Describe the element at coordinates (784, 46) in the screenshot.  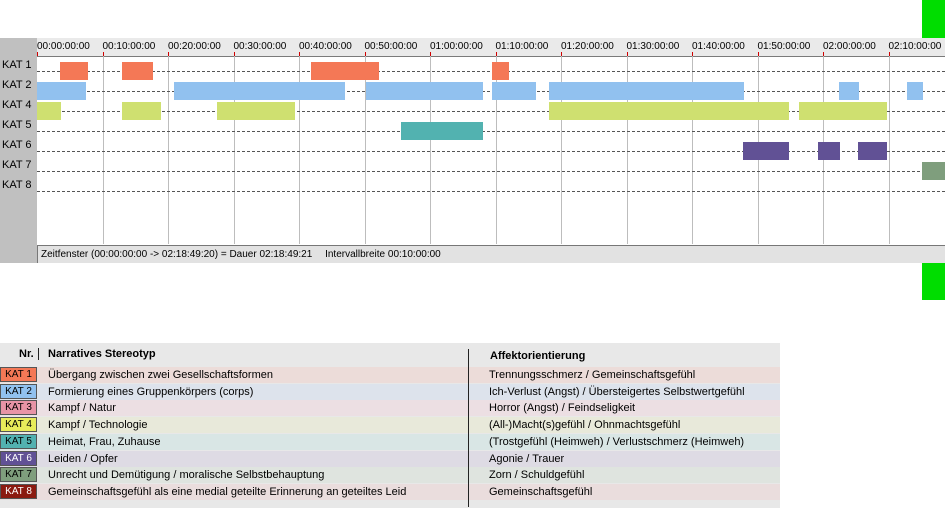
I see `tick-label: 01:50:00:00` at that location.